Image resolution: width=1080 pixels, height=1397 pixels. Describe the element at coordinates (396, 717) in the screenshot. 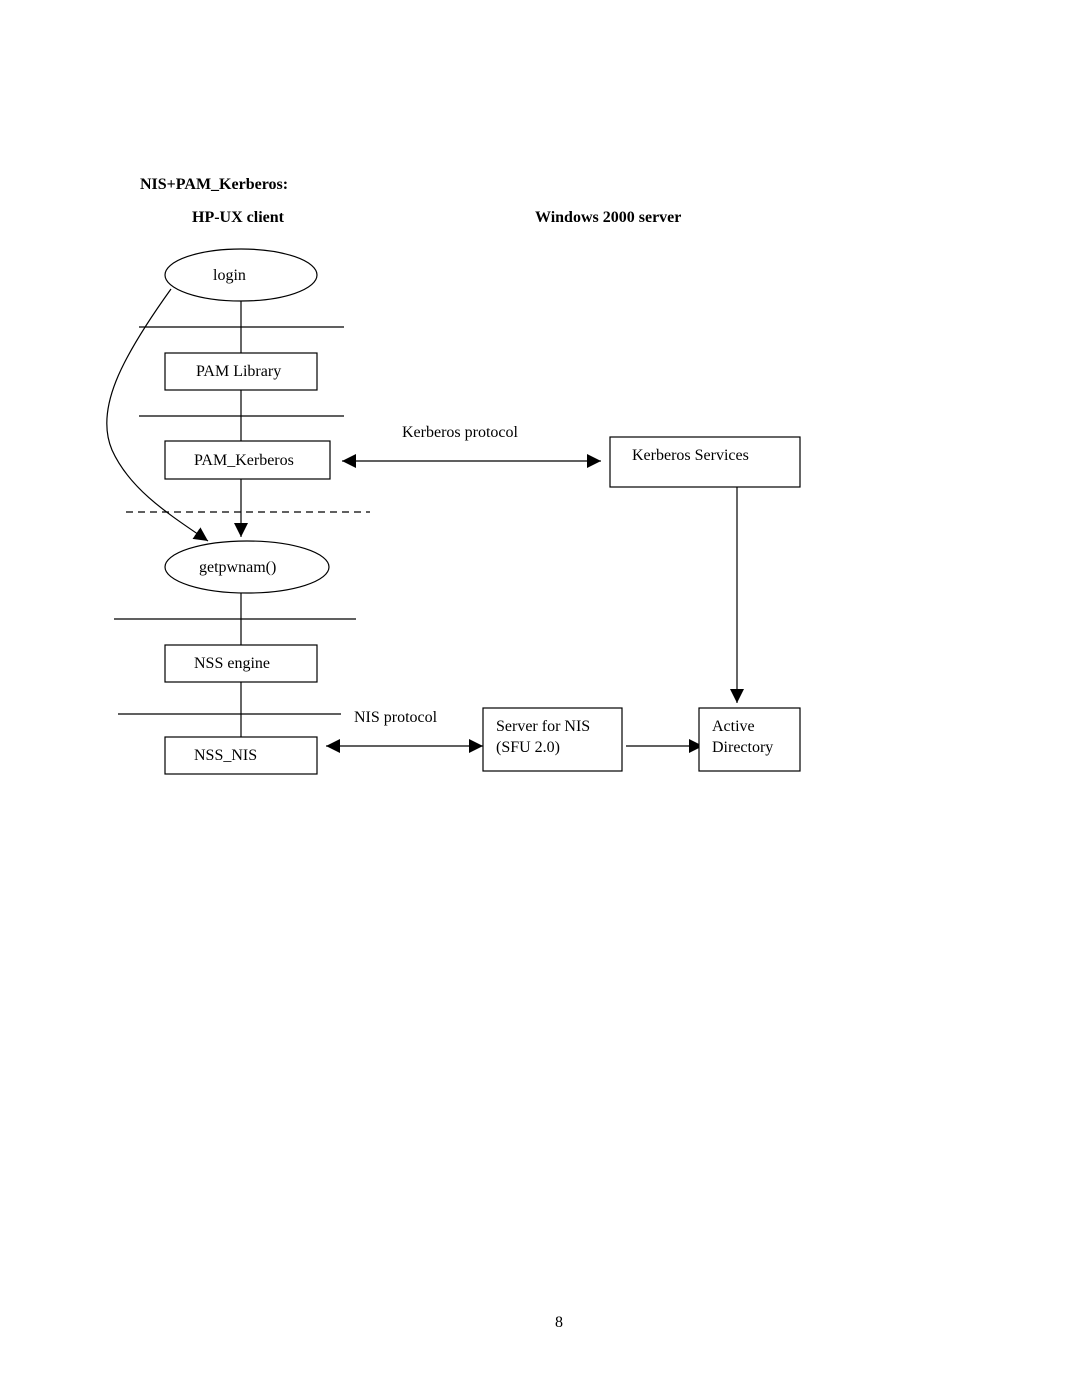

I see `edge-label-nis-protocol: NIS protocol` at that location.